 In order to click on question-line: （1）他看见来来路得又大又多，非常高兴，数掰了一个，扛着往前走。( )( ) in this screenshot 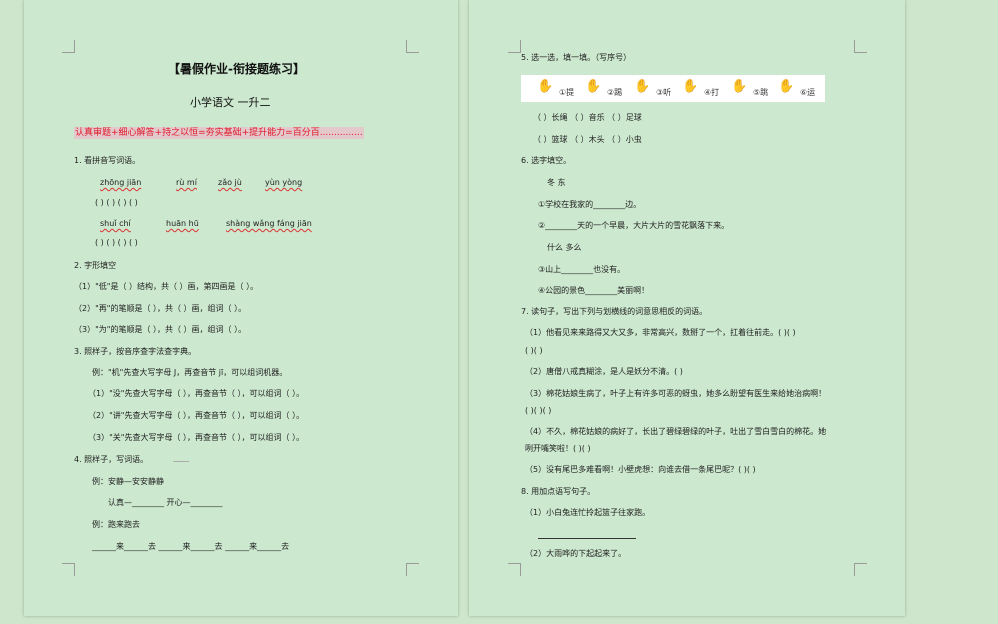, I will do `click(660, 332)`.